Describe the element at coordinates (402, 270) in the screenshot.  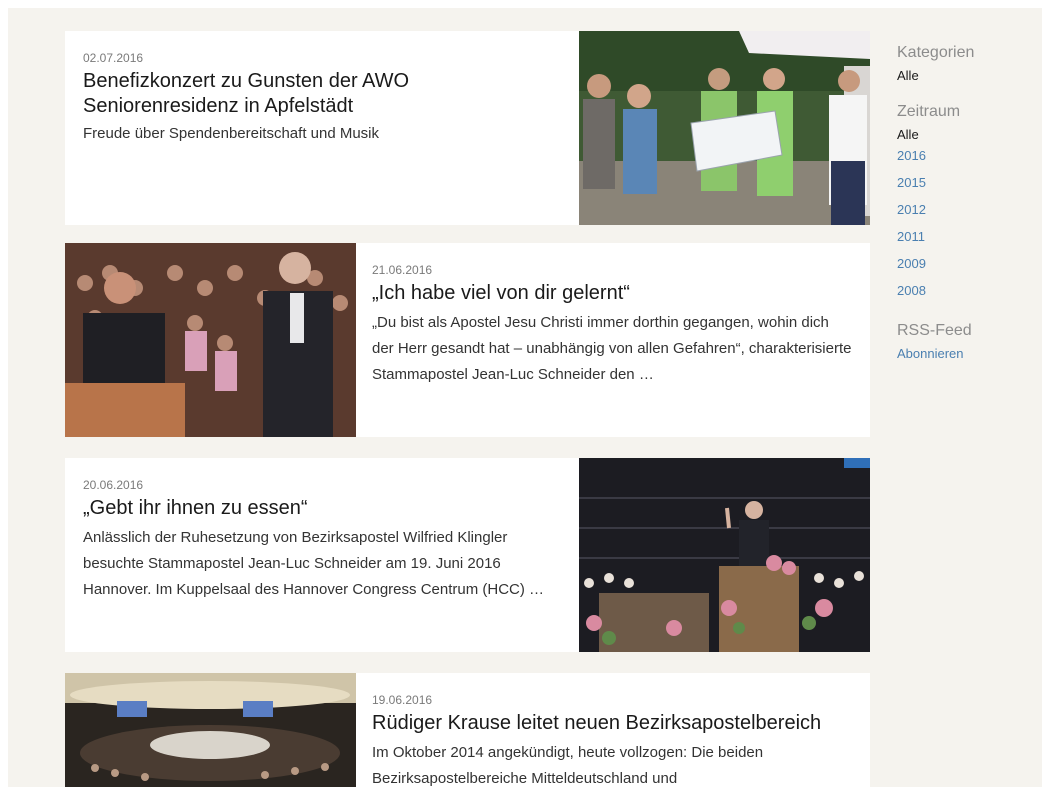
I see `article-date: 21.06.2016` at that location.